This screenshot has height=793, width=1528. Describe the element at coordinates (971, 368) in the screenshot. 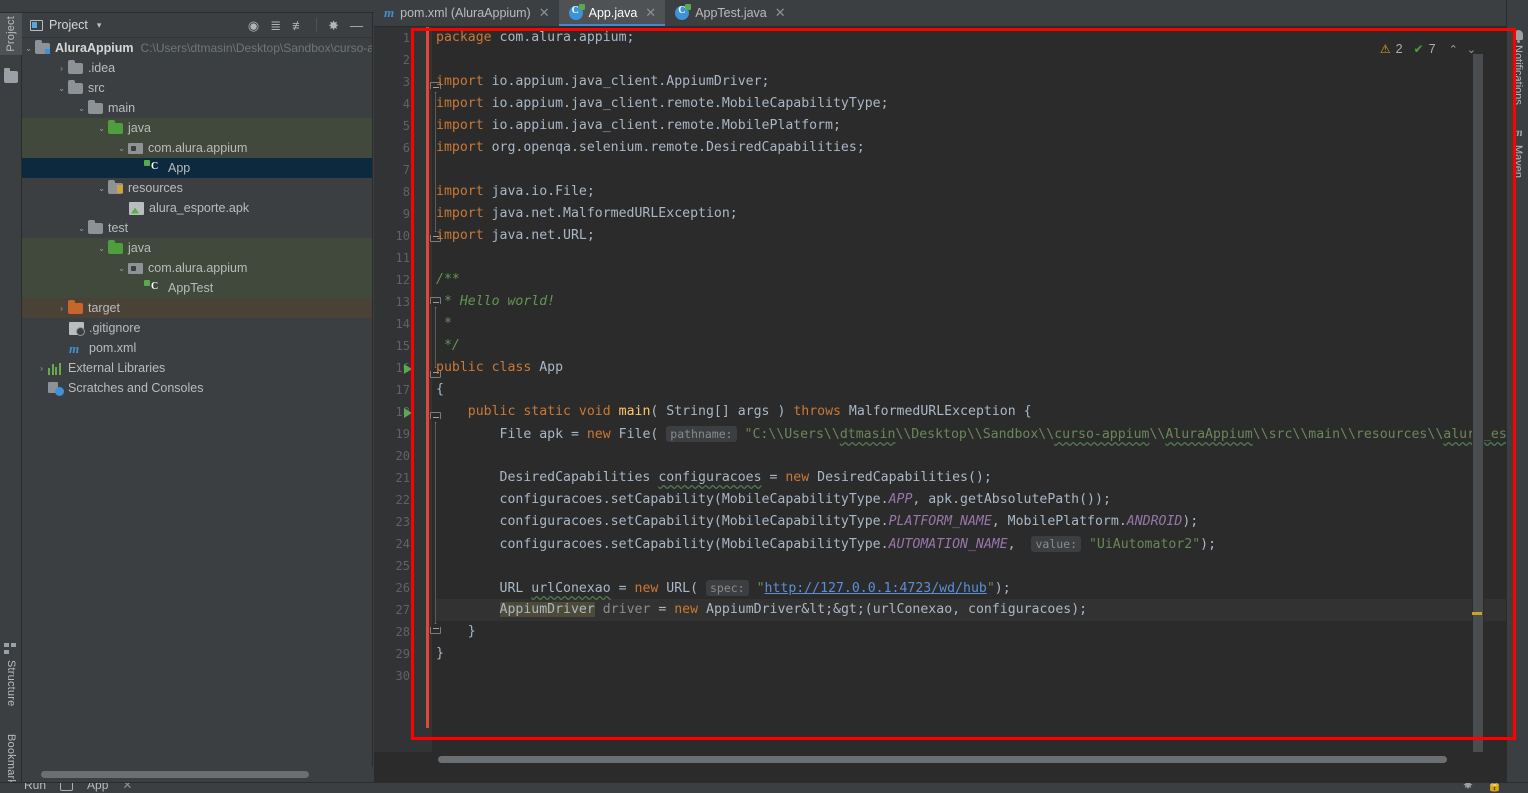

I see `code-line: public class App` at that location.